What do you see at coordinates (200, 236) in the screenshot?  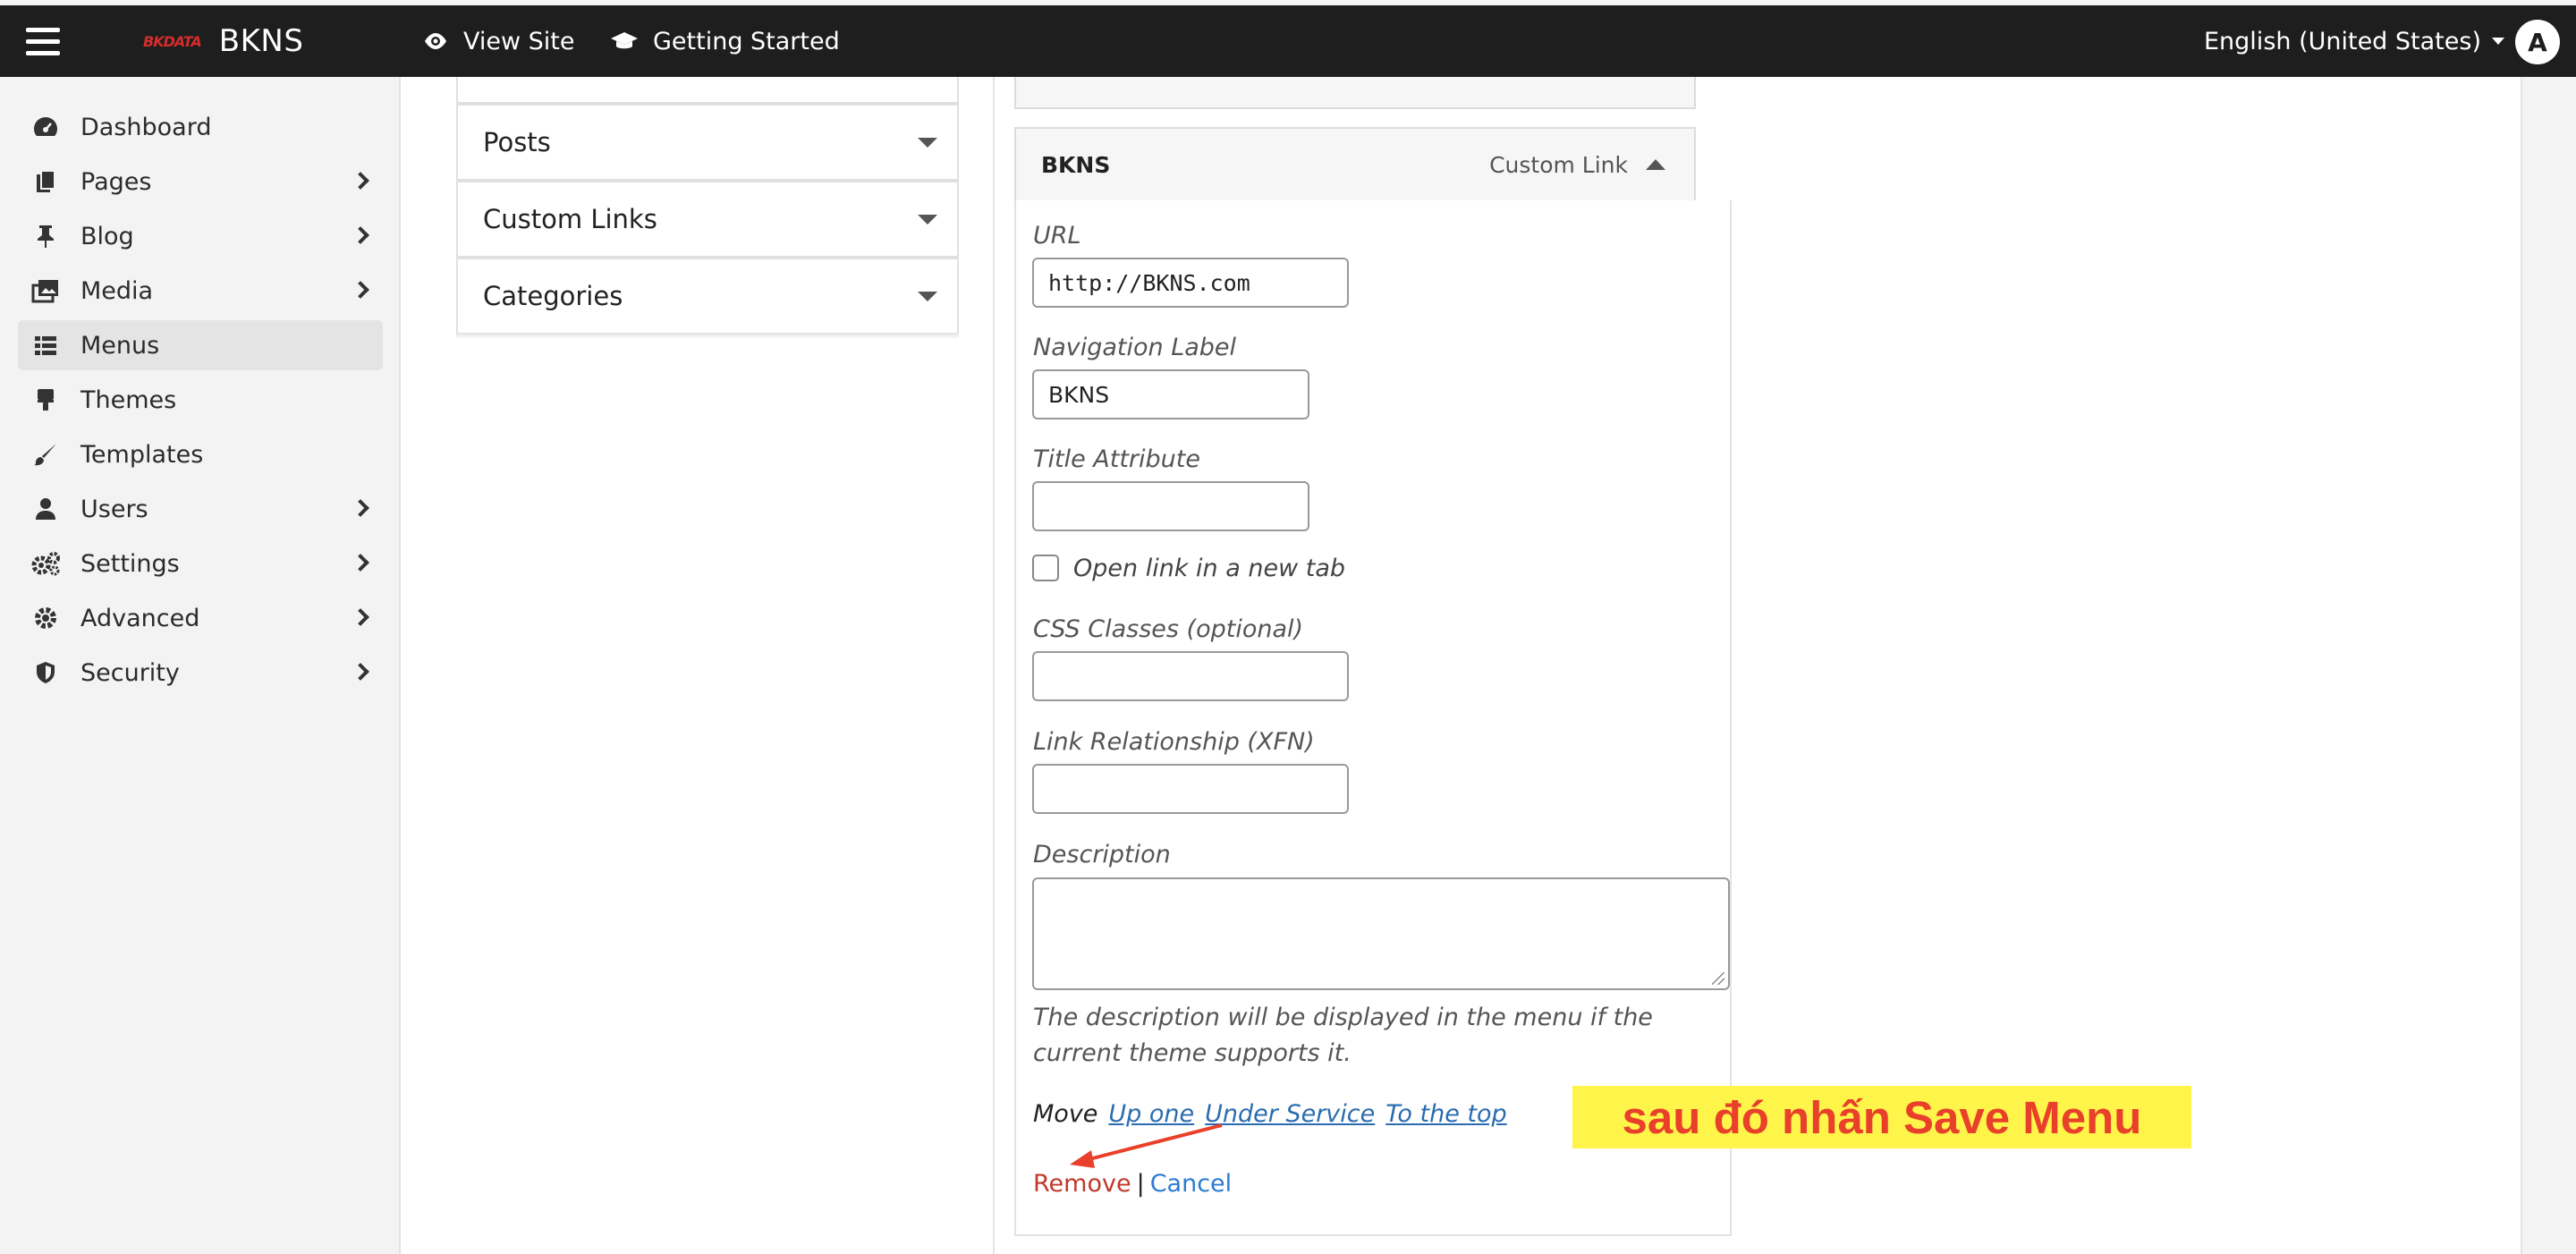 I see `sidebar-item-blog: Blog` at bounding box center [200, 236].